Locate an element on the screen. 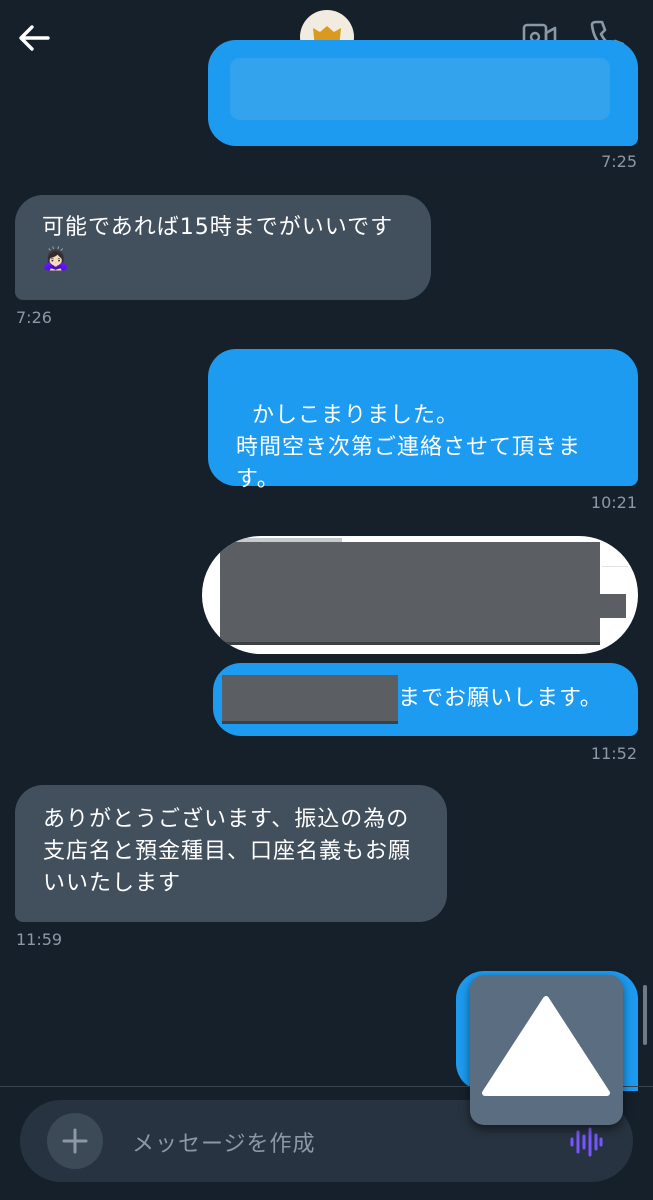  message-image-attachment is located at coordinates (420, 595).